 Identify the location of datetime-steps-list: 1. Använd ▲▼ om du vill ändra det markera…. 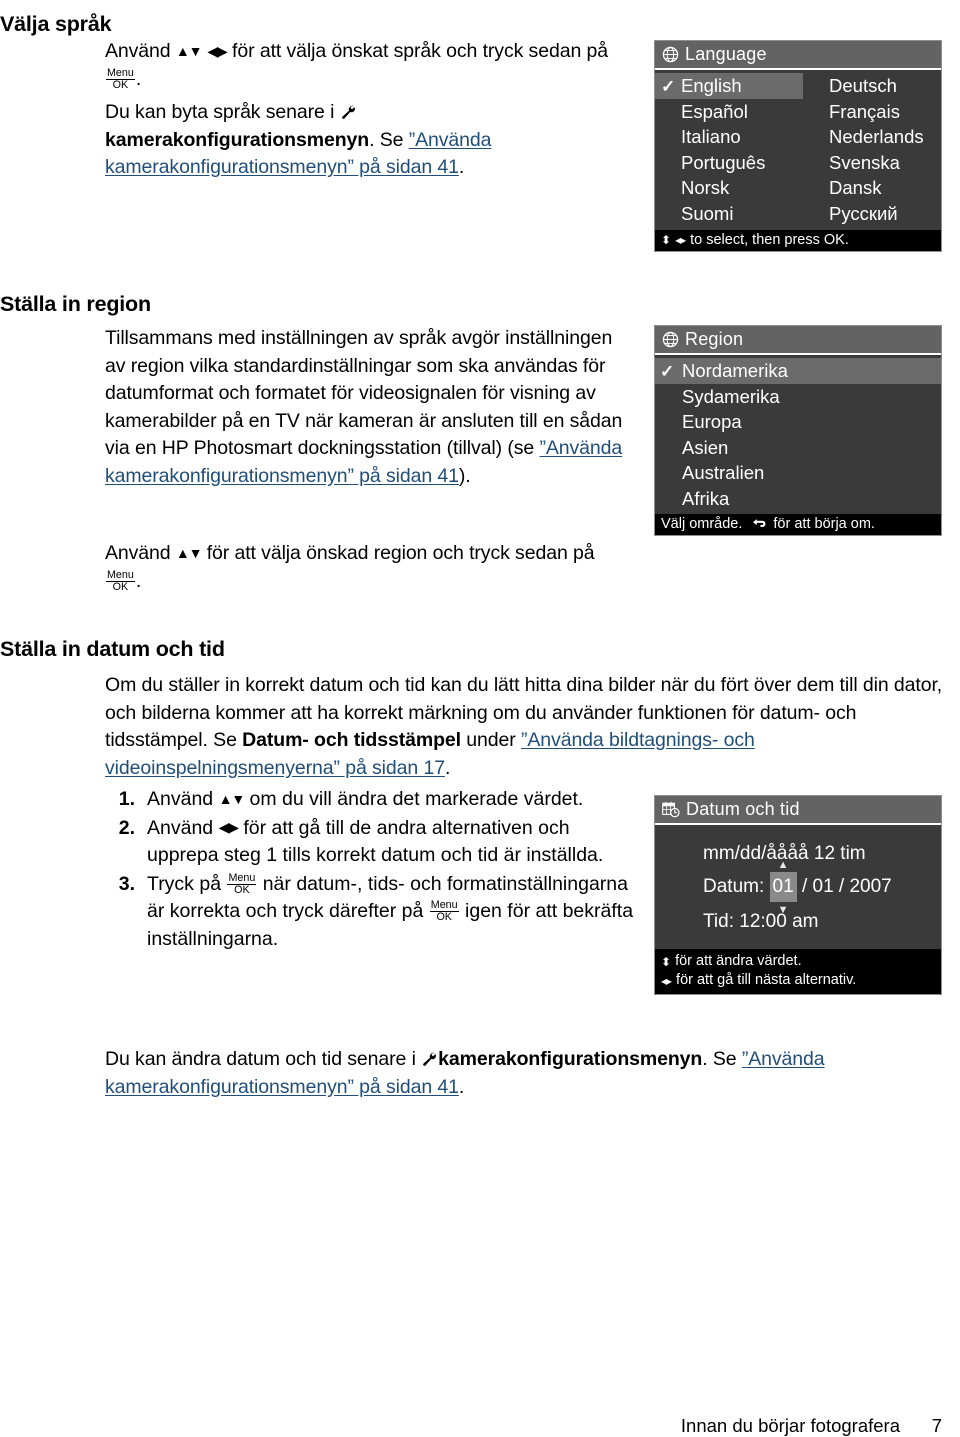
(370, 870).